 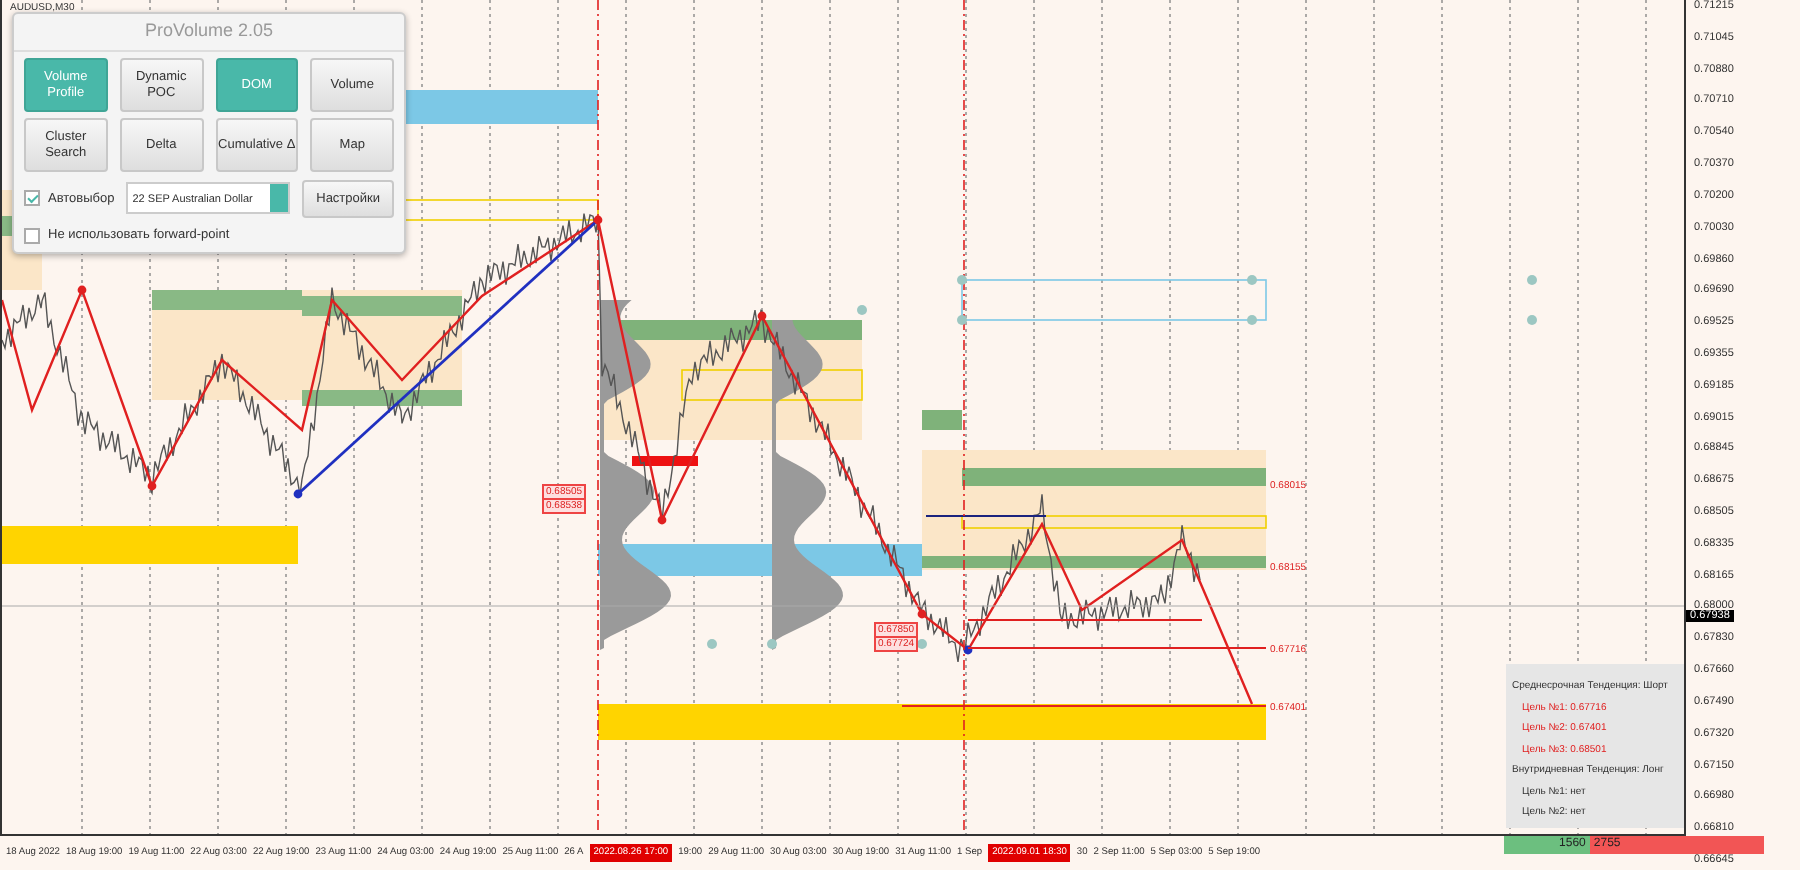 I want to click on panel-title: ProVolume 2.05, so click(x=209, y=32).